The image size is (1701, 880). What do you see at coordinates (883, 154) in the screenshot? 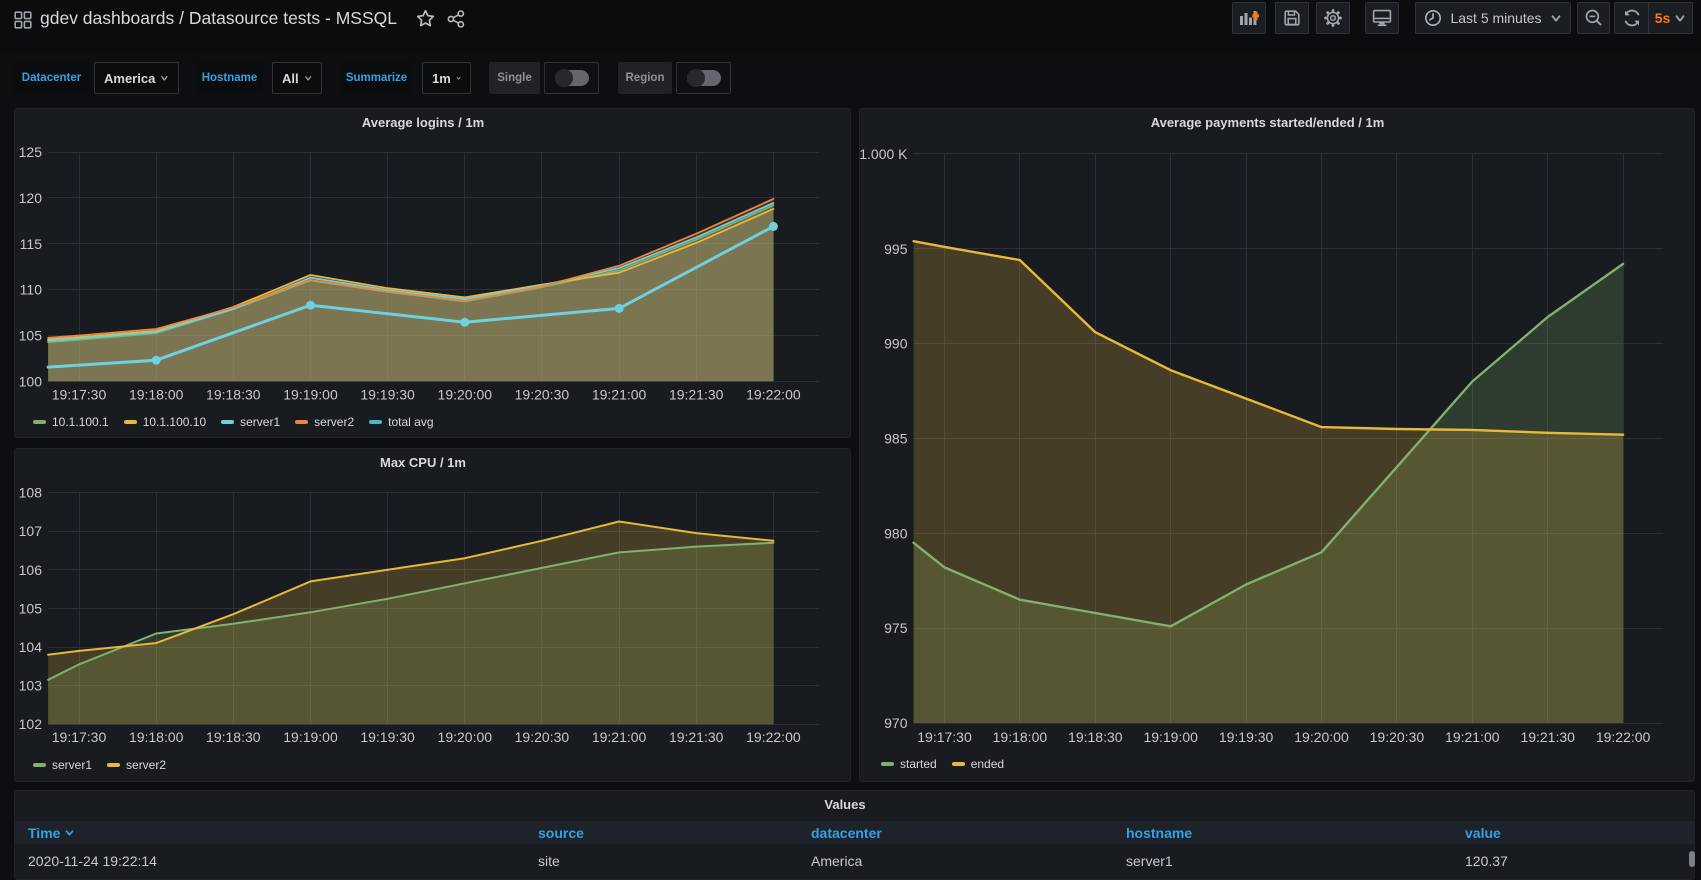
I see `svg-text: 1.000 K` at bounding box center [883, 154].